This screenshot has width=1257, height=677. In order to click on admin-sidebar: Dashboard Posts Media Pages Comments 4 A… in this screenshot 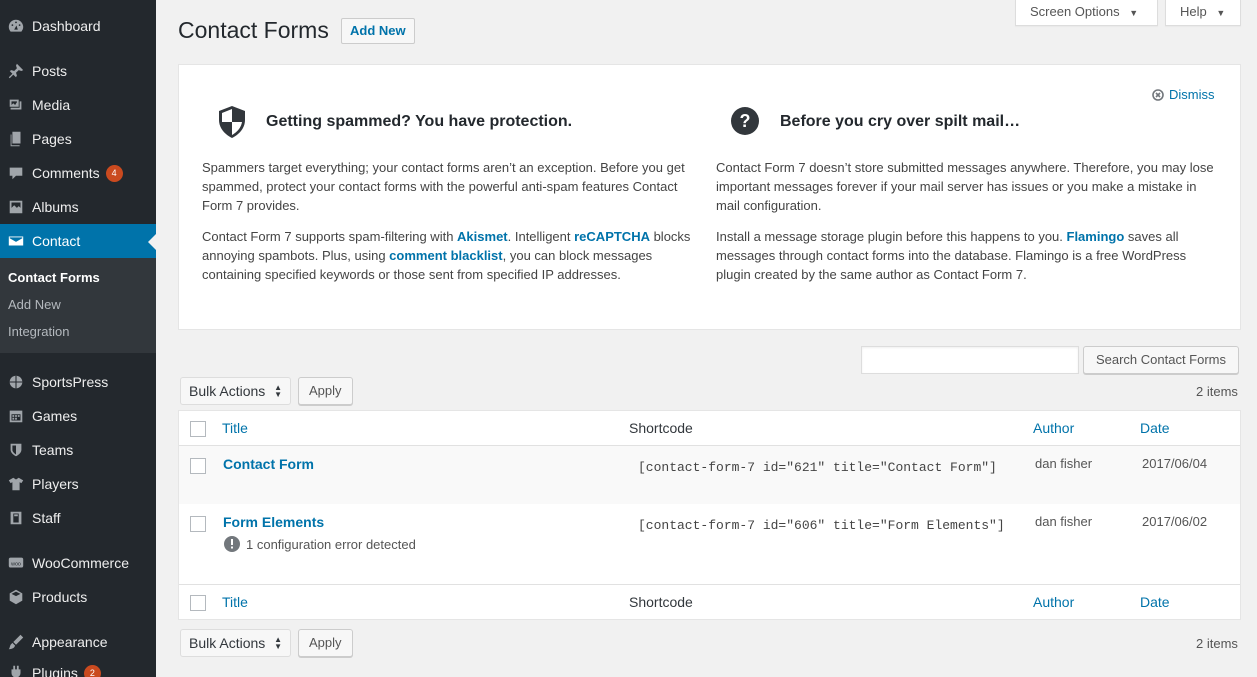, I will do `click(78, 338)`.